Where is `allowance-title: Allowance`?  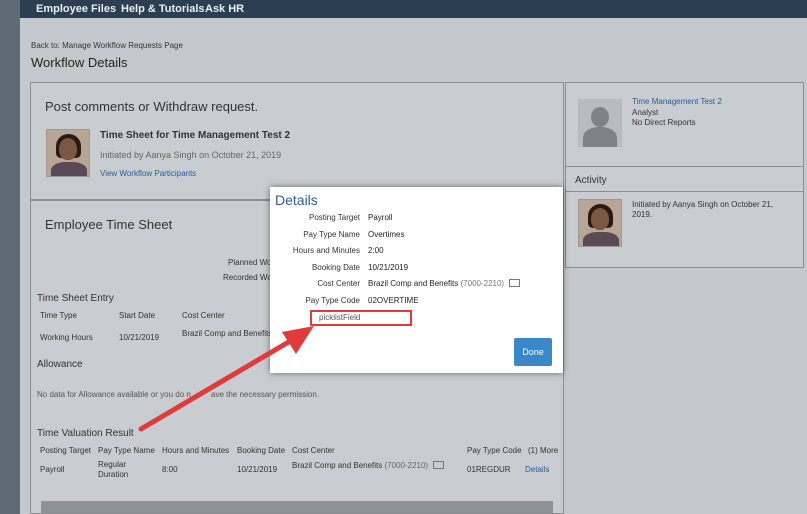
allowance-title: Allowance is located at coordinates (60, 364).